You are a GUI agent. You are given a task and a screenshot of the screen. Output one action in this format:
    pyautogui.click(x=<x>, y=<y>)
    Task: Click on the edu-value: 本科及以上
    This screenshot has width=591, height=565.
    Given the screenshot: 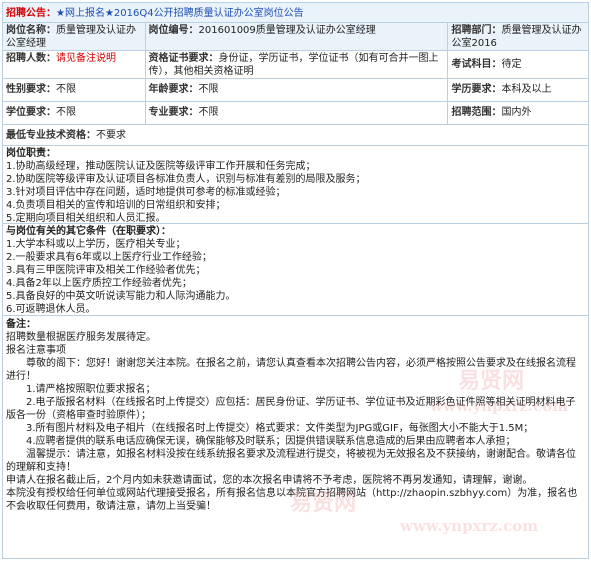 What is the action you would take?
    pyautogui.click(x=526, y=89)
    